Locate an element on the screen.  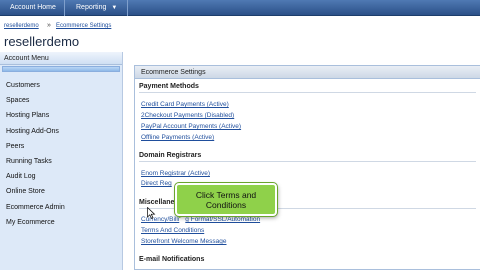
page-title: resellerdemo is located at coordinates (42, 41).